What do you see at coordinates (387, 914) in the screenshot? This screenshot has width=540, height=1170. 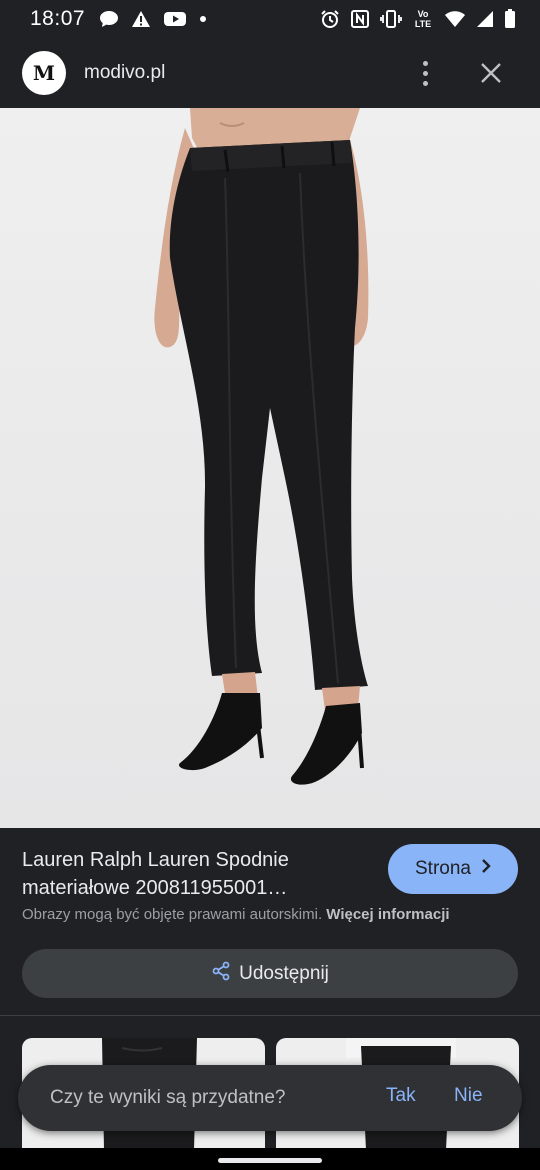 I see `more-info-link: Więcej informacji` at bounding box center [387, 914].